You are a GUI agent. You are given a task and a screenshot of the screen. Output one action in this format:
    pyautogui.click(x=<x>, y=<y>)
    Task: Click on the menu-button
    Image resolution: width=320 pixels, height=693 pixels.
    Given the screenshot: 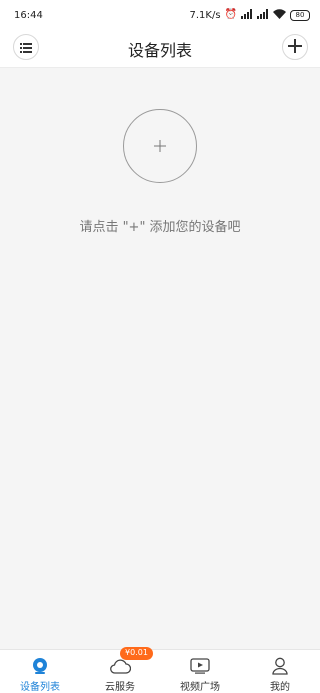 What is the action you would take?
    pyautogui.click(x=26, y=47)
    